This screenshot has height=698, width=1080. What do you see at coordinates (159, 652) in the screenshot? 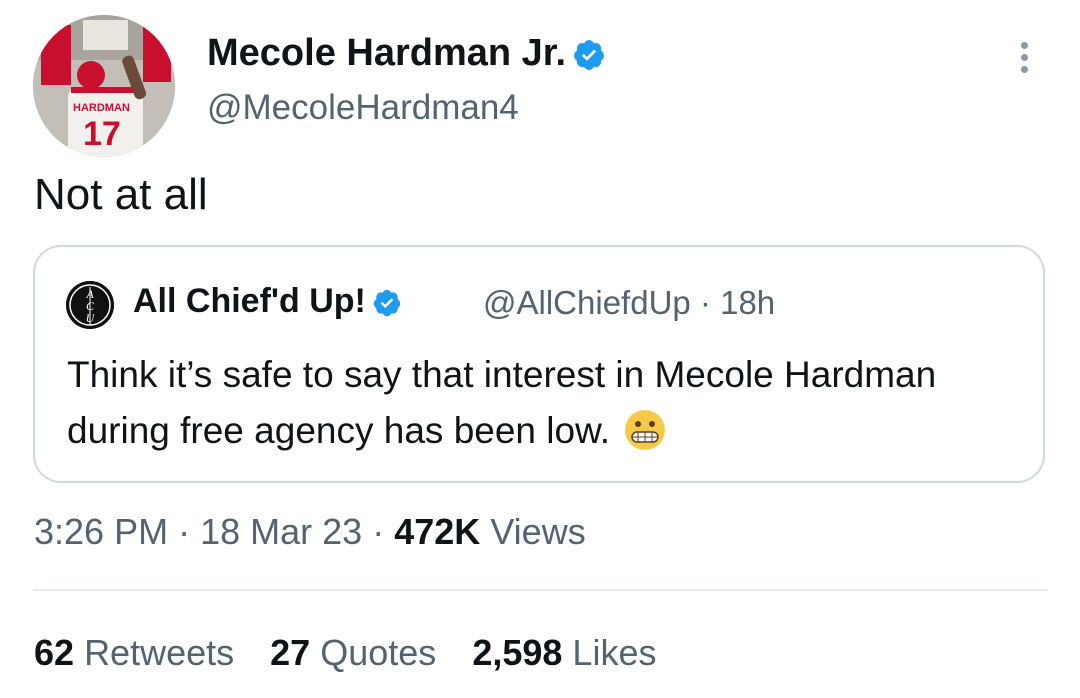
I see `retweets-label: Retweets` at bounding box center [159, 652].